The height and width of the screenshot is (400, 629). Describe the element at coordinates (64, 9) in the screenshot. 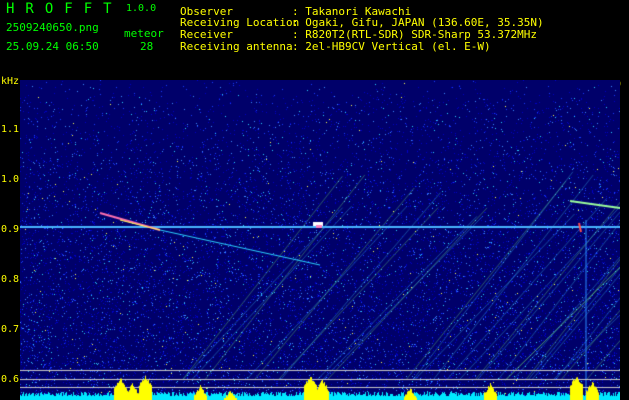

I see `app-logo: HROFFT` at that location.